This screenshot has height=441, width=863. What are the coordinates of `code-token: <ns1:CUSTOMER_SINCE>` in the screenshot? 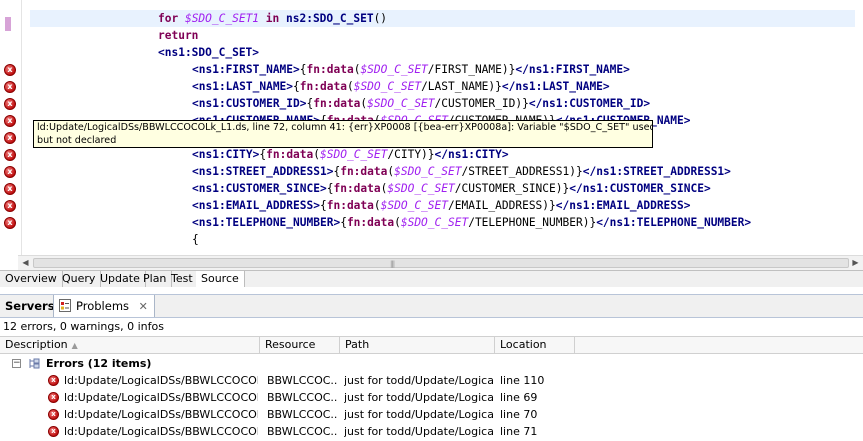 It's located at (259, 188).